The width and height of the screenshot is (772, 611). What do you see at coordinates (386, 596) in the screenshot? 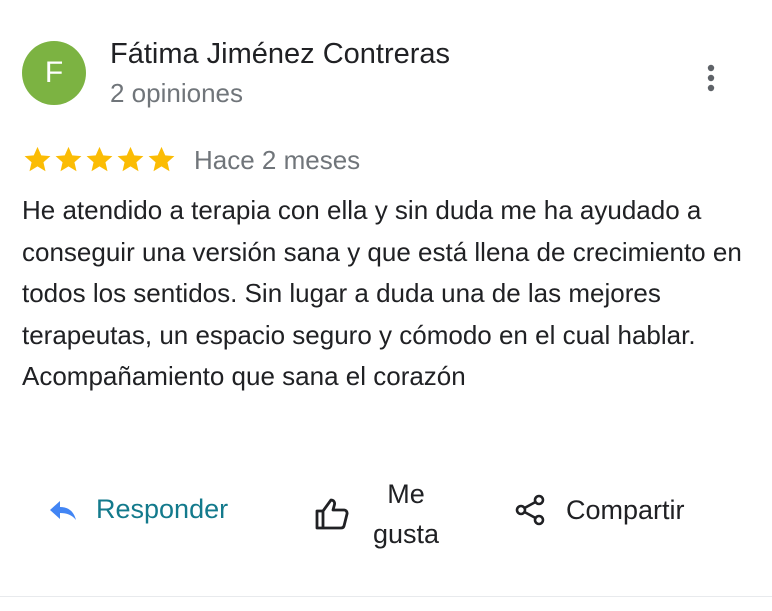
I see `divider` at bounding box center [386, 596].